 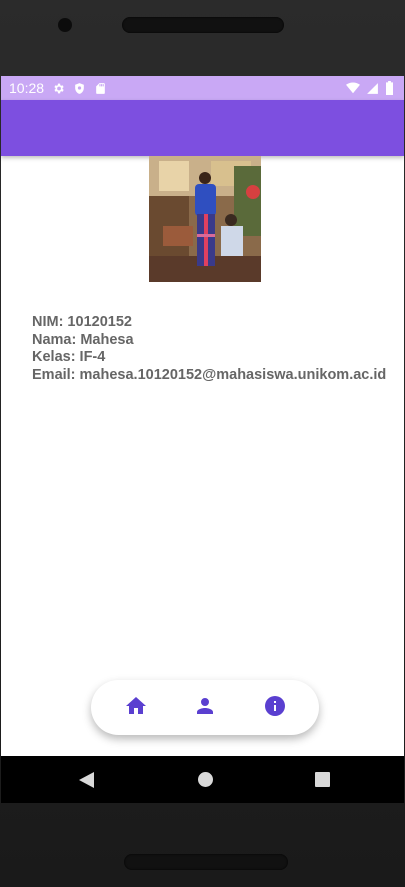 I want to click on person-icon, so click(x=205, y=706).